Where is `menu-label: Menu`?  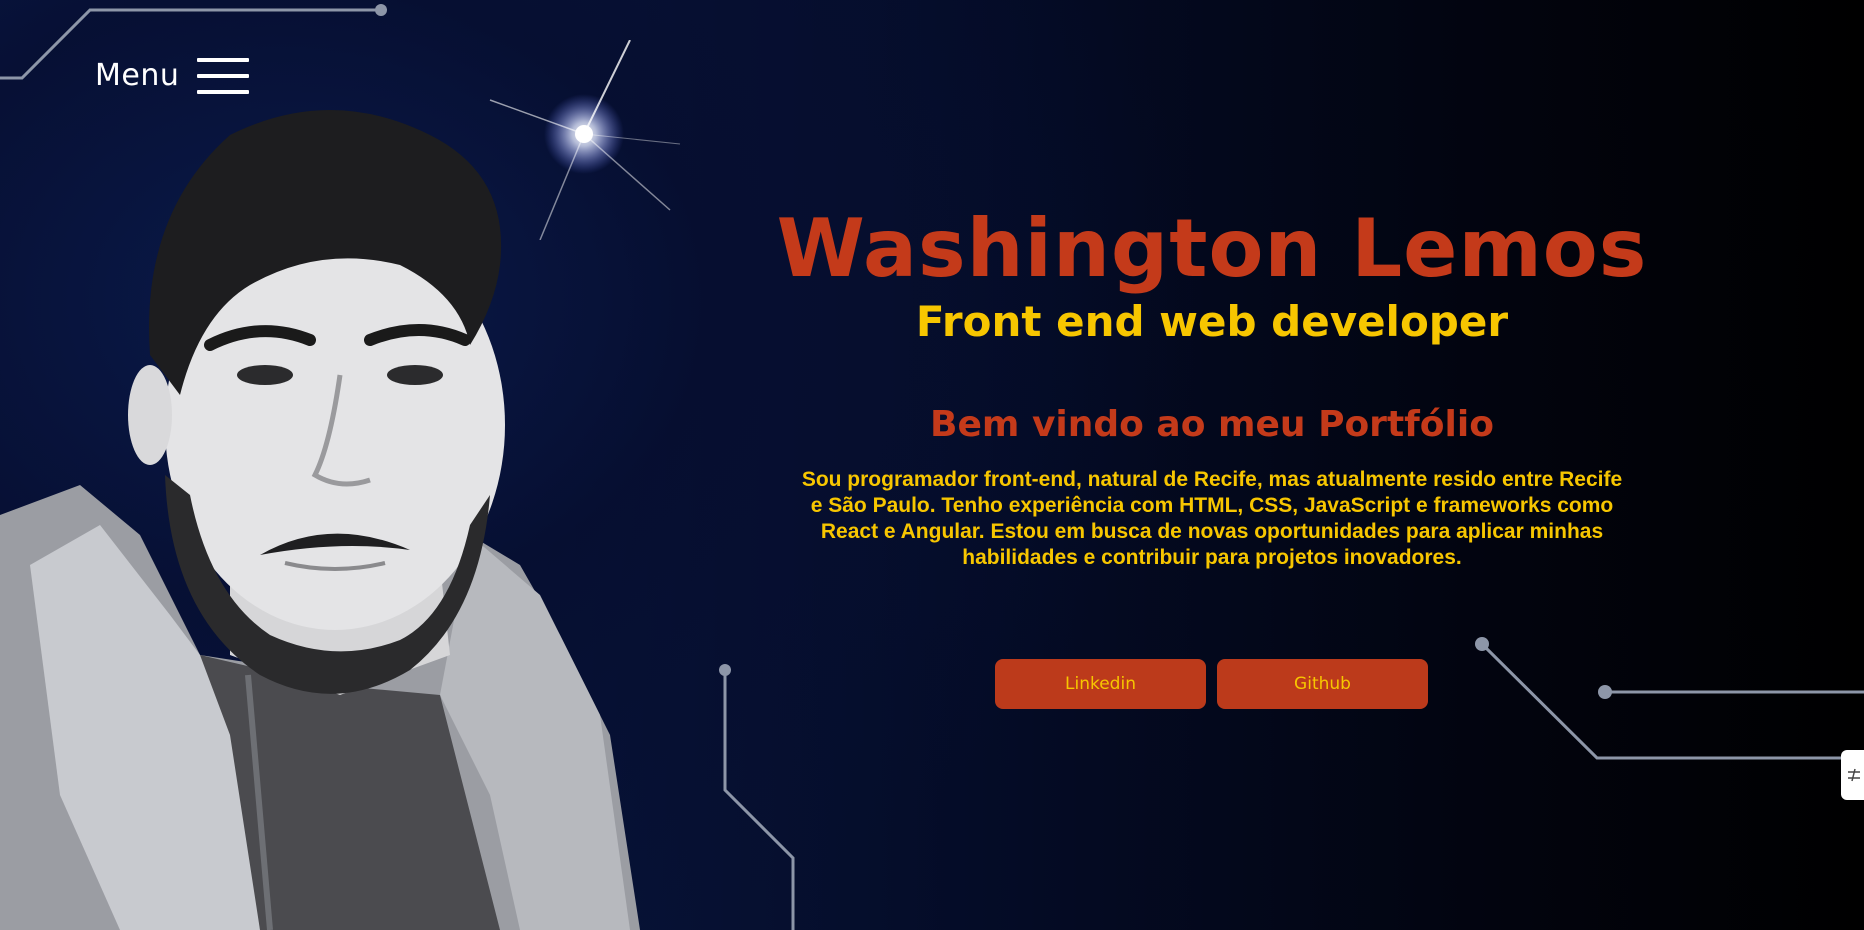
menu-label: Menu is located at coordinates (137, 75).